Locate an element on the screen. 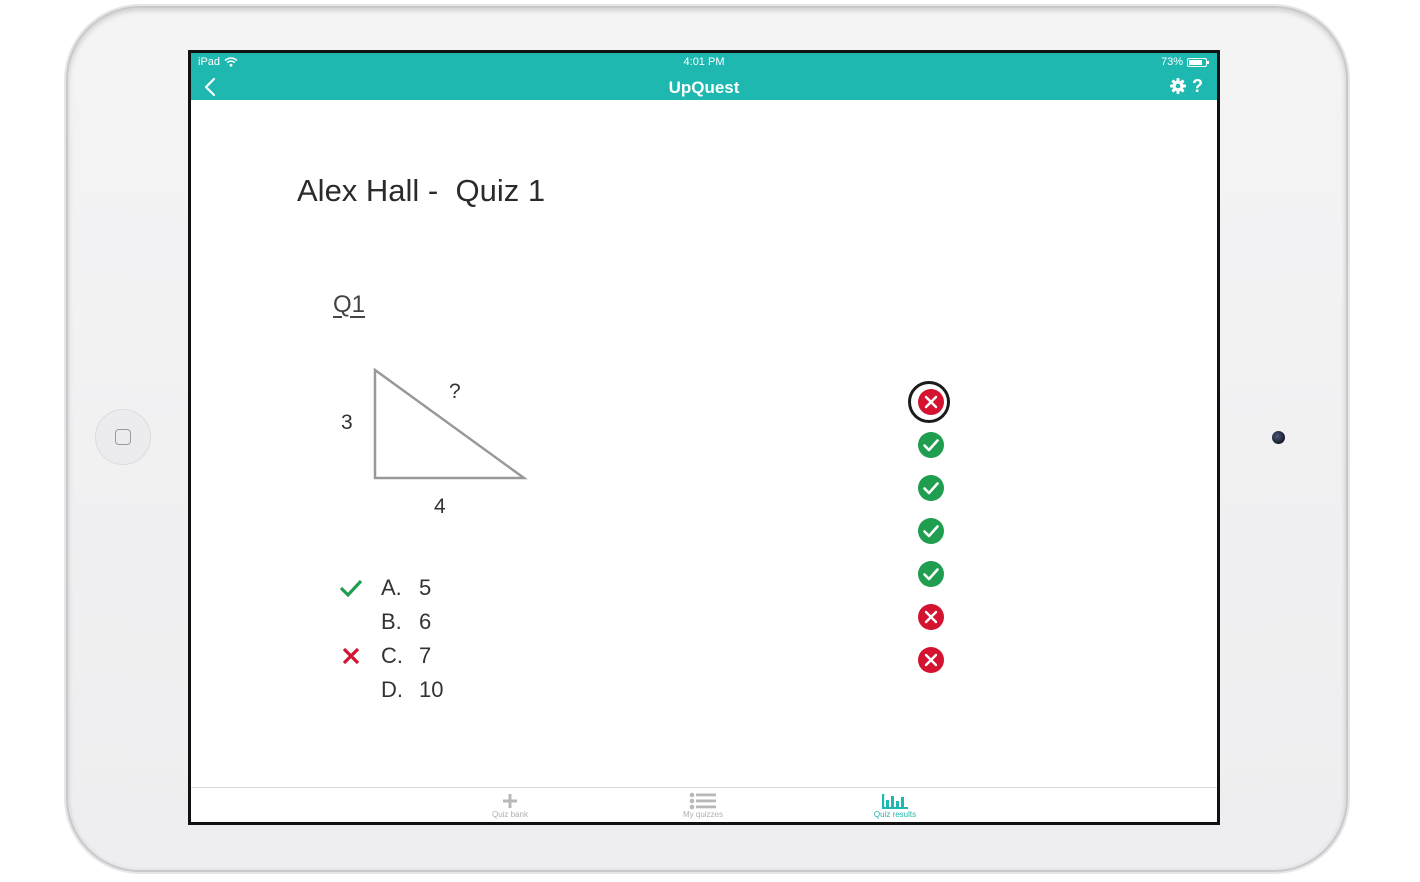 The width and height of the screenshot is (1420, 882). tab-label: Quiz results is located at coordinates (895, 814).